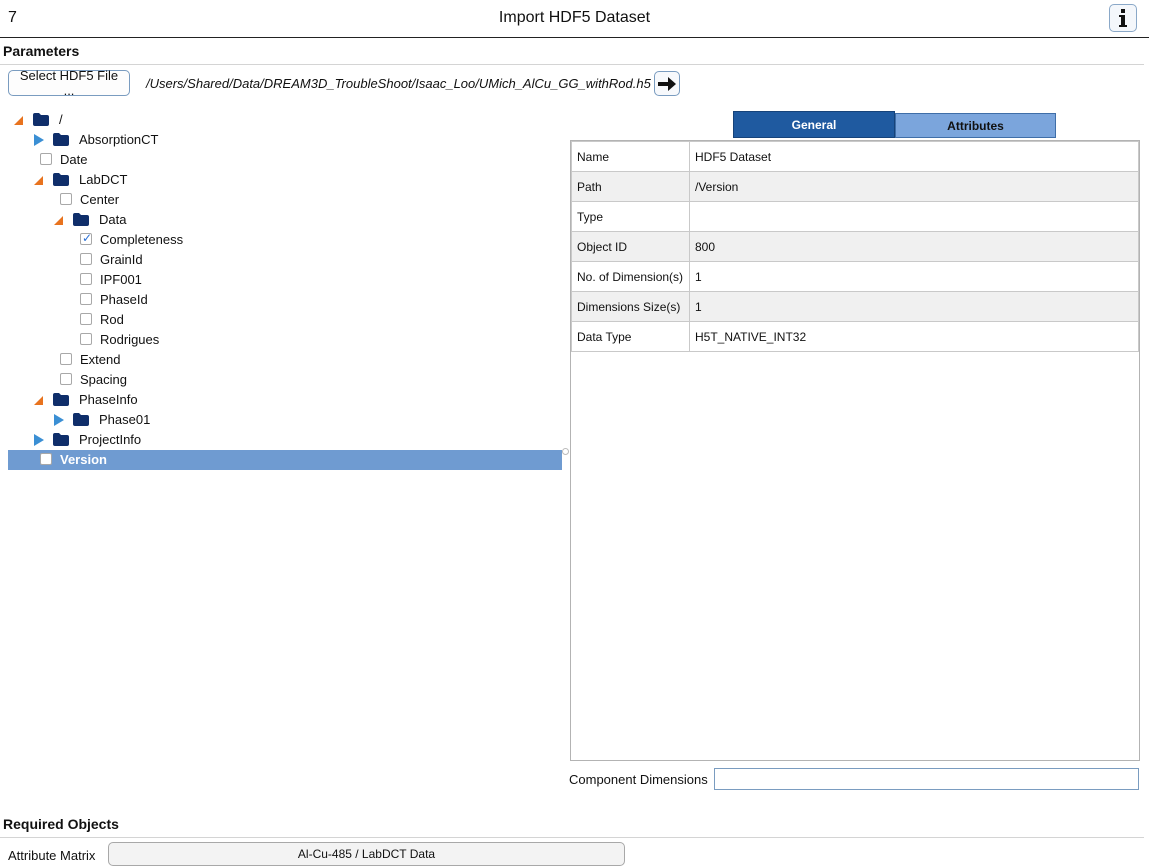  Describe the element at coordinates (366, 854) in the screenshot. I see `attribute-matrix-selector: Al-Cu-485 / LabDCT Data` at that location.